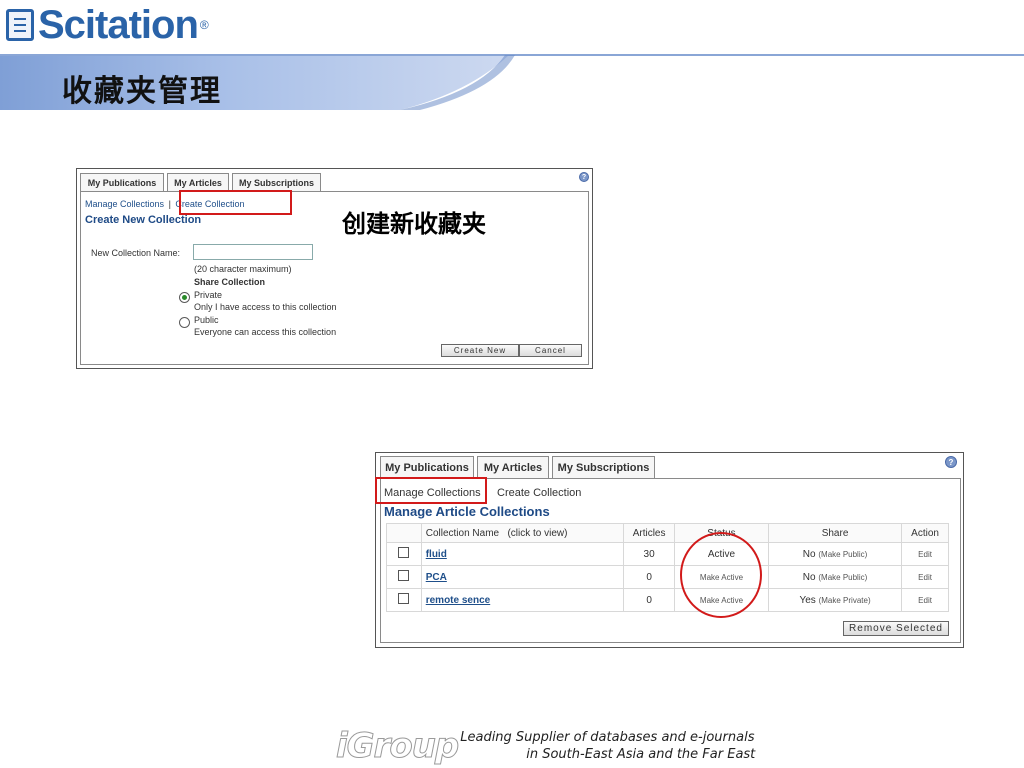  Describe the element at coordinates (20, 25) in the screenshot. I see `document-icon` at that location.